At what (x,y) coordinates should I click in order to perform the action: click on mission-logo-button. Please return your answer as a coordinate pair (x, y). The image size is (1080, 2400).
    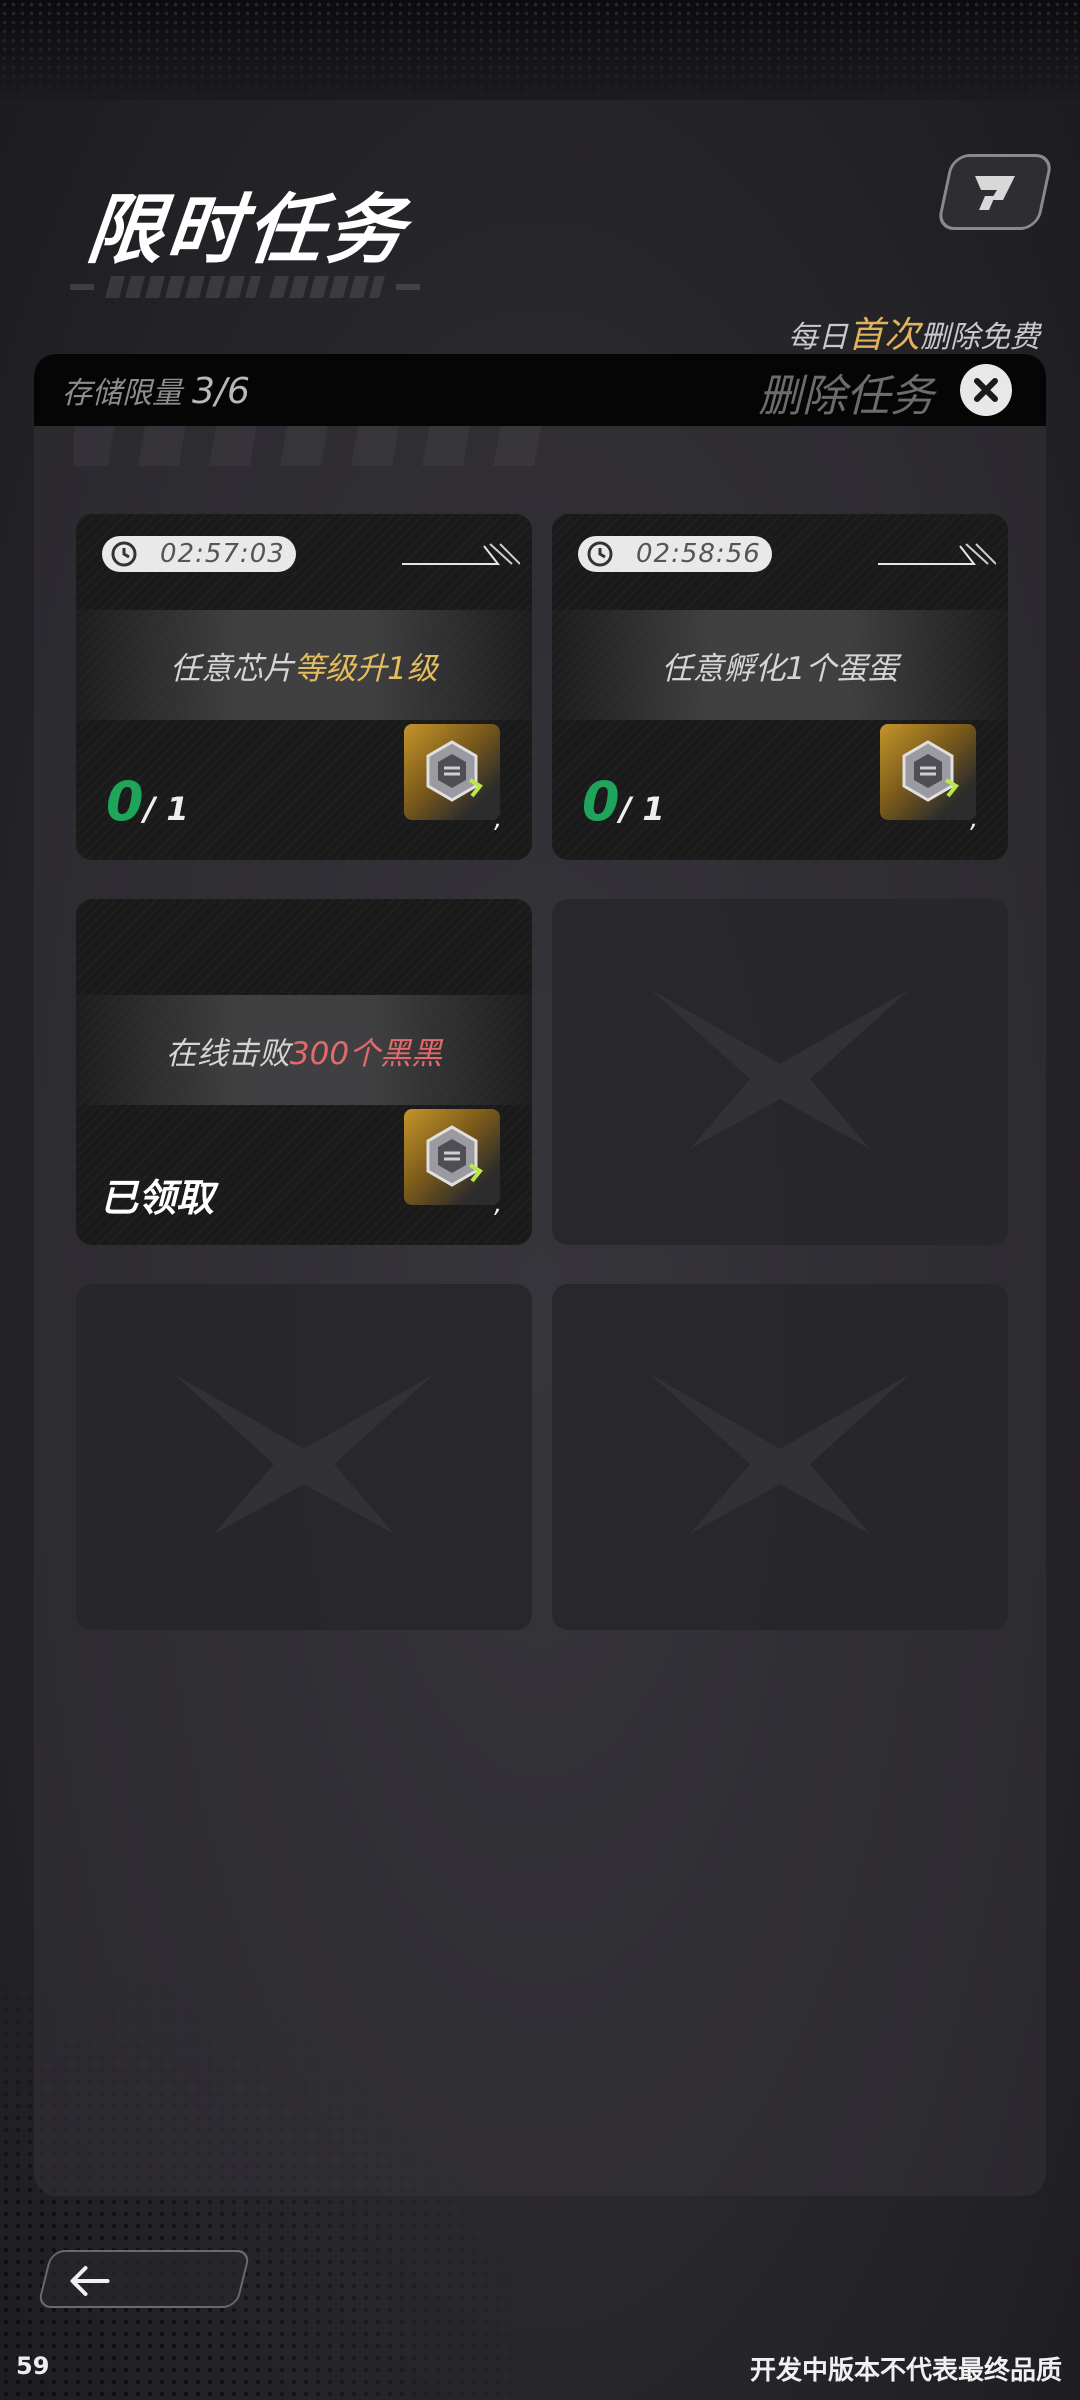
    Looking at the image, I should click on (995, 192).